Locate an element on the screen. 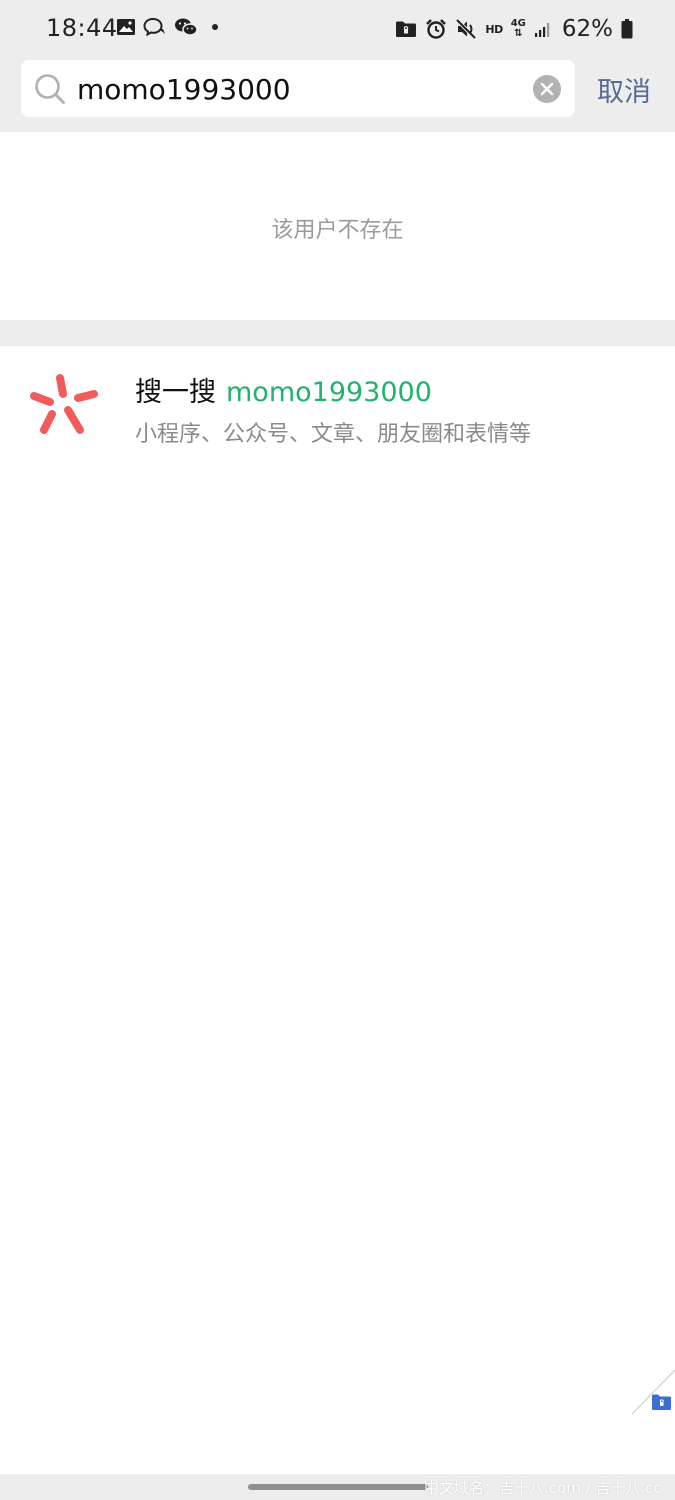 This screenshot has width=675, height=1500. status-bar: 18:44 HD 4G ⇅ 62% is located at coordinates (337, 29).